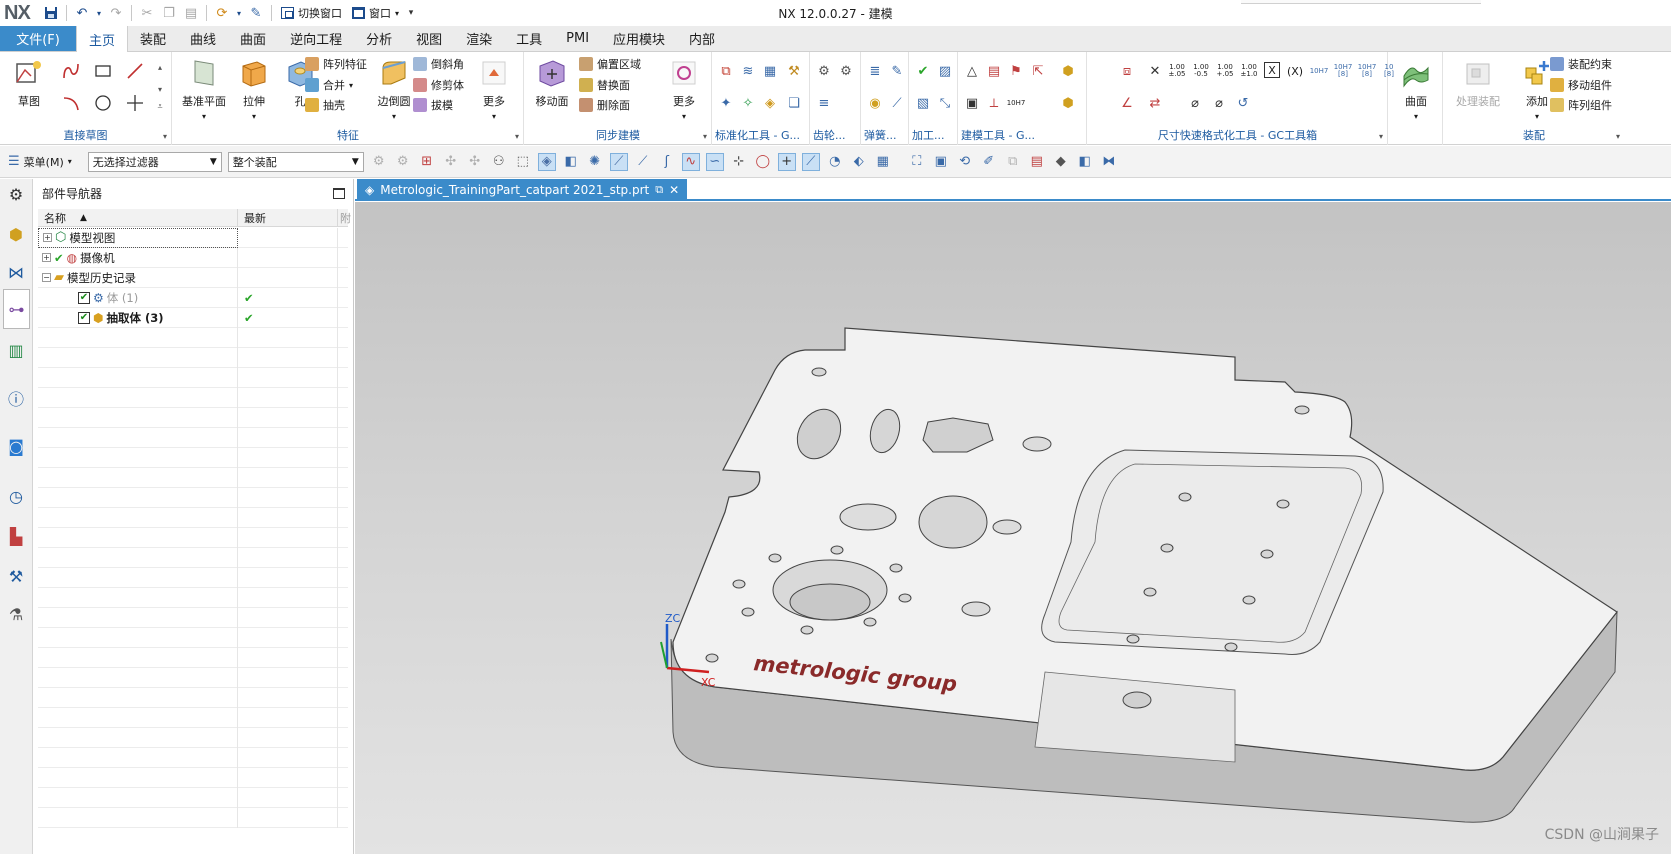 This screenshot has height=854, width=1671. I want to click on gallery-up-icon: ▴, so click(160, 67).